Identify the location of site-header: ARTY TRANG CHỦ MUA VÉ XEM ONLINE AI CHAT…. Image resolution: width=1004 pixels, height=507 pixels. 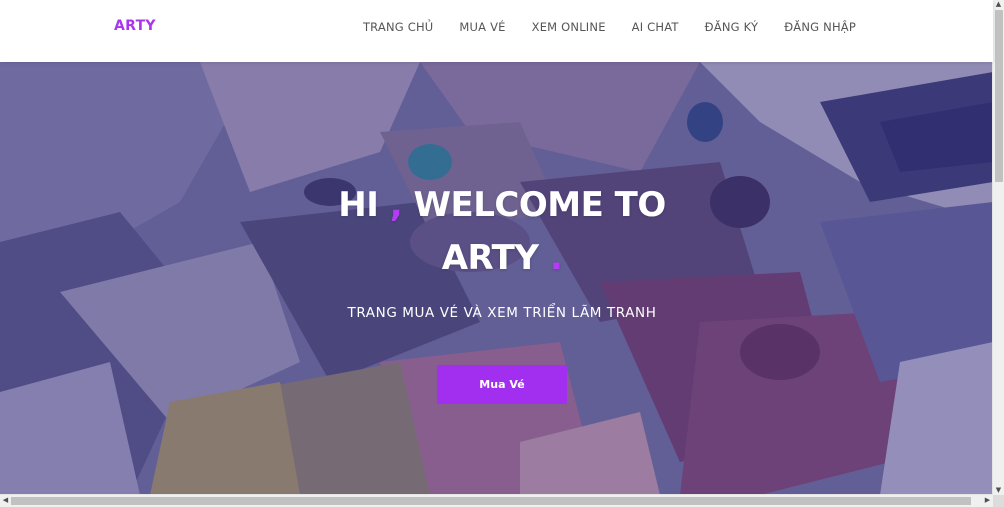
(496, 31).